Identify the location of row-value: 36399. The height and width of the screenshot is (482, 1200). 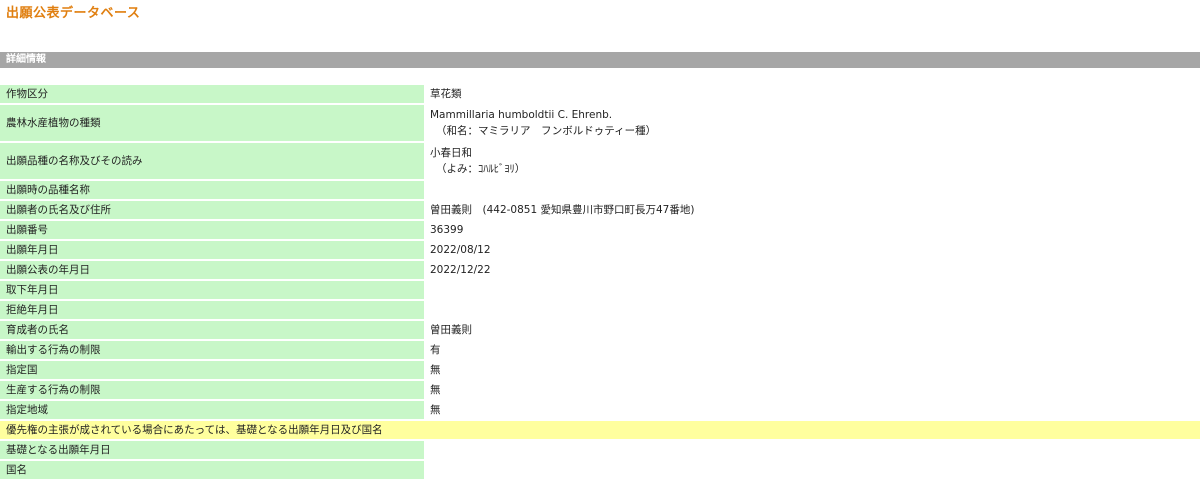
(812, 231).